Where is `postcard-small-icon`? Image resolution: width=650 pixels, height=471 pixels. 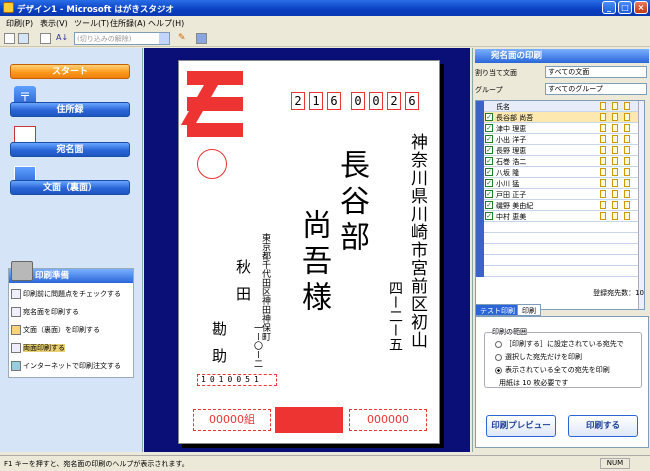
postcard-small-icon is located at coordinates (16, 312).